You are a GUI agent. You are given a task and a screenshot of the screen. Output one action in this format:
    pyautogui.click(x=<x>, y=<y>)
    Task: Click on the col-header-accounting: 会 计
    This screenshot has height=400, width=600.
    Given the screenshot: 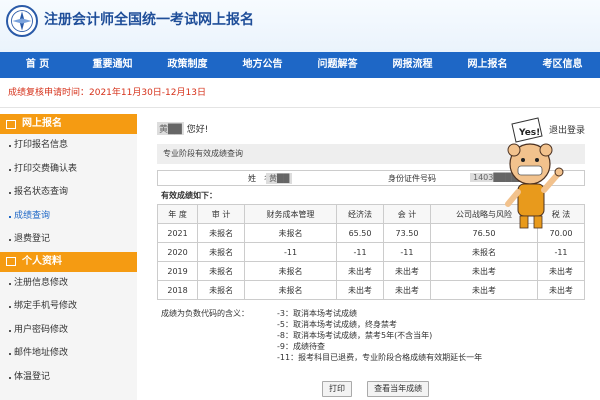 What is the action you would take?
    pyautogui.click(x=407, y=214)
    